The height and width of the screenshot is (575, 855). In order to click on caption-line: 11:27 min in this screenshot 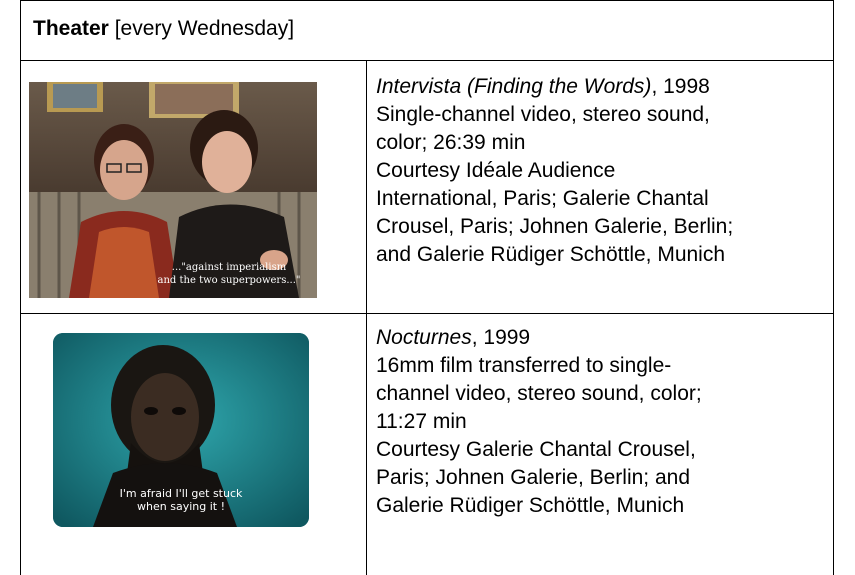, I will do `click(421, 421)`.